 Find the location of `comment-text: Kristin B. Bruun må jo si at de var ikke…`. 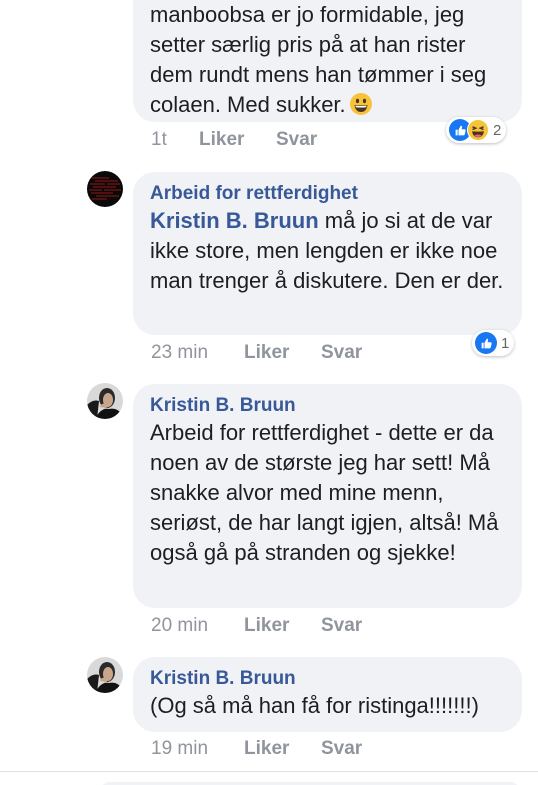

comment-text: Kristin B. Bruun må jo si at de var ikke… is located at coordinates (327, 250).